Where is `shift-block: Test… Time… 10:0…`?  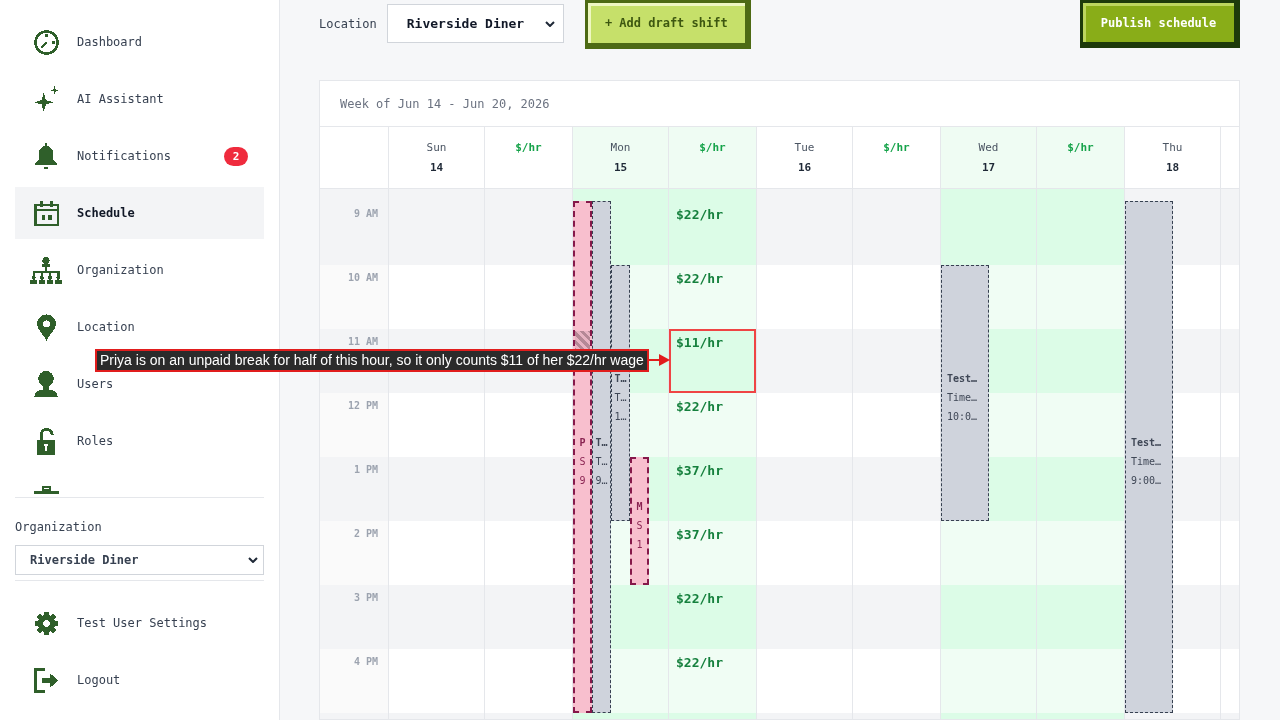
shift-block: Test… Time… 10:0… is located at coordinates (965, 393).